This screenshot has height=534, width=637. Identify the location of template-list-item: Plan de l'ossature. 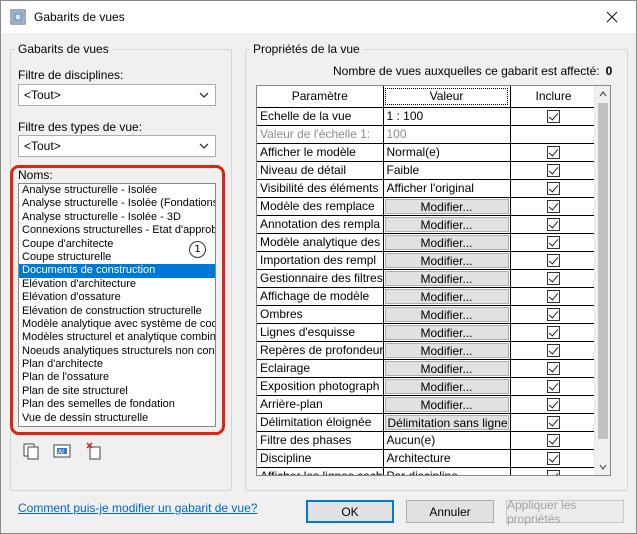
(117, 377).